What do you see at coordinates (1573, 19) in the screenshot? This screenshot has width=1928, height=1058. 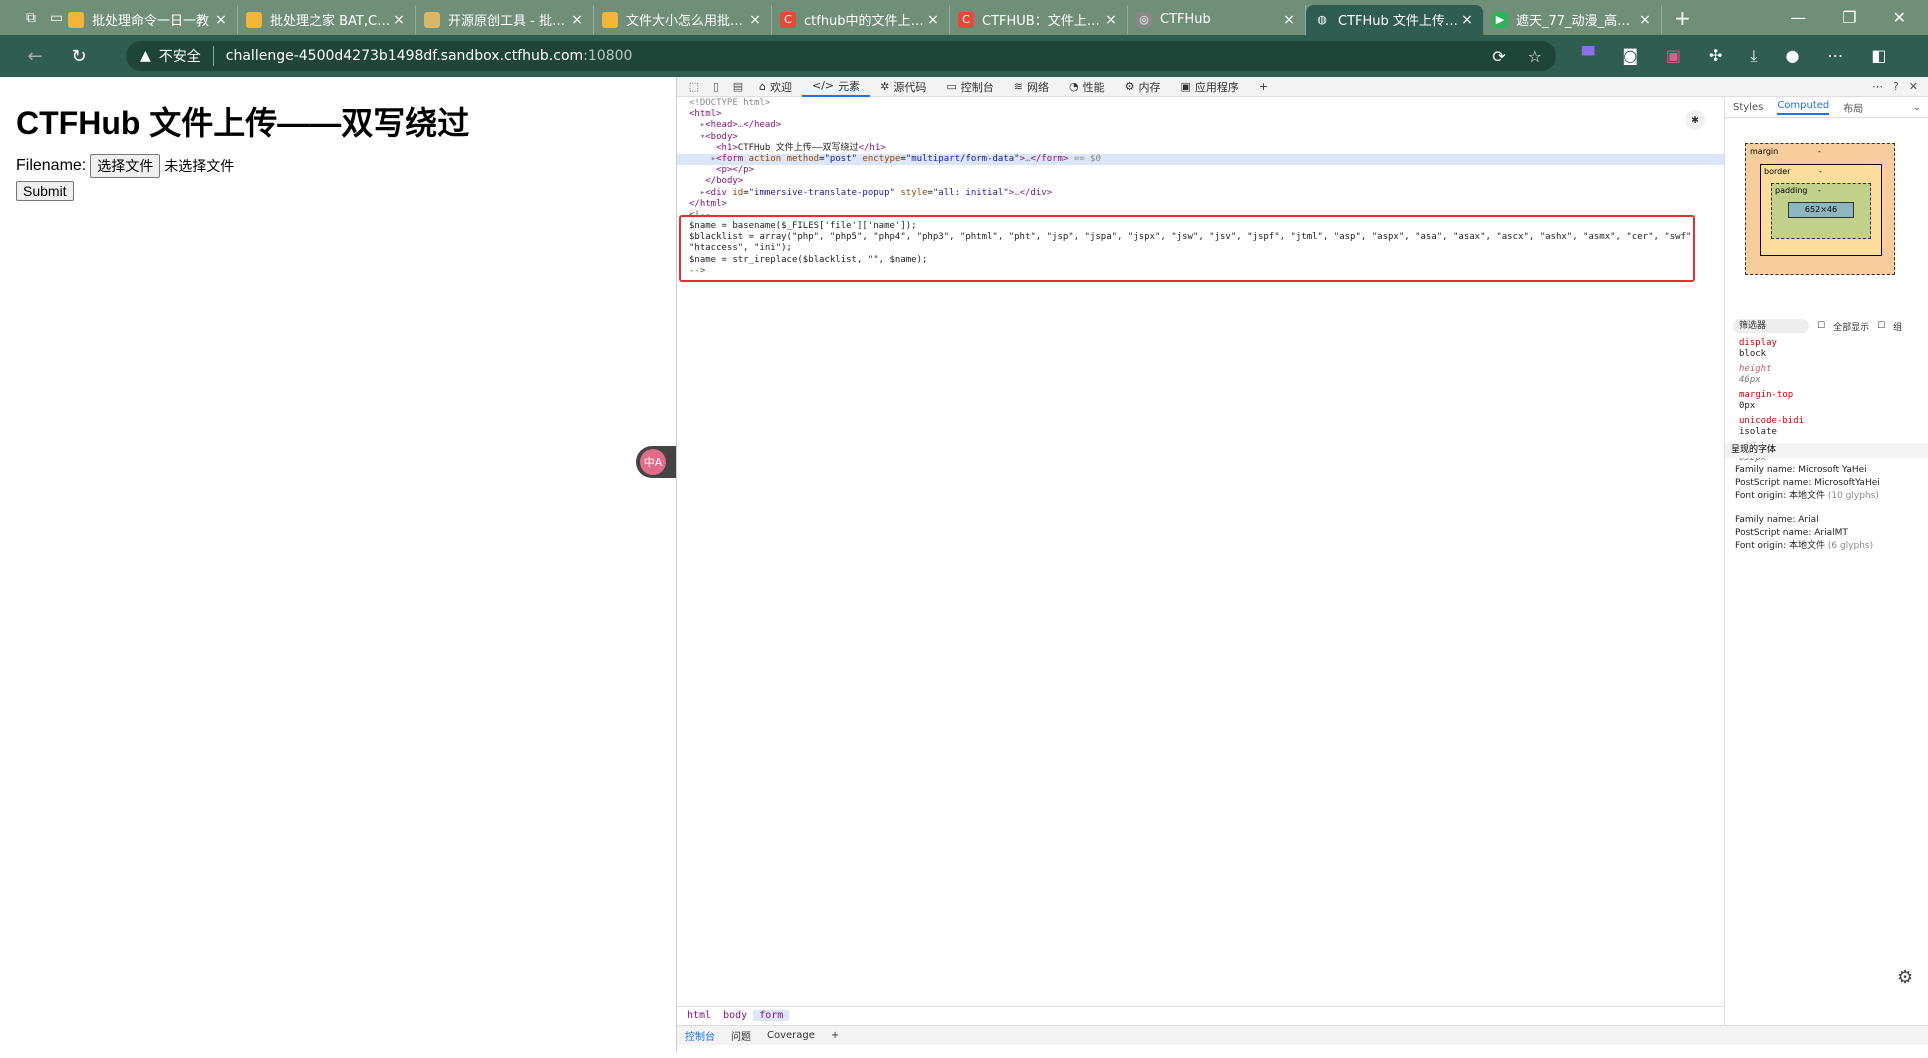 I see `browser-tab: ▶ 遮天_77_动漫_高清完 ×` at bounding box center [1573, 19].